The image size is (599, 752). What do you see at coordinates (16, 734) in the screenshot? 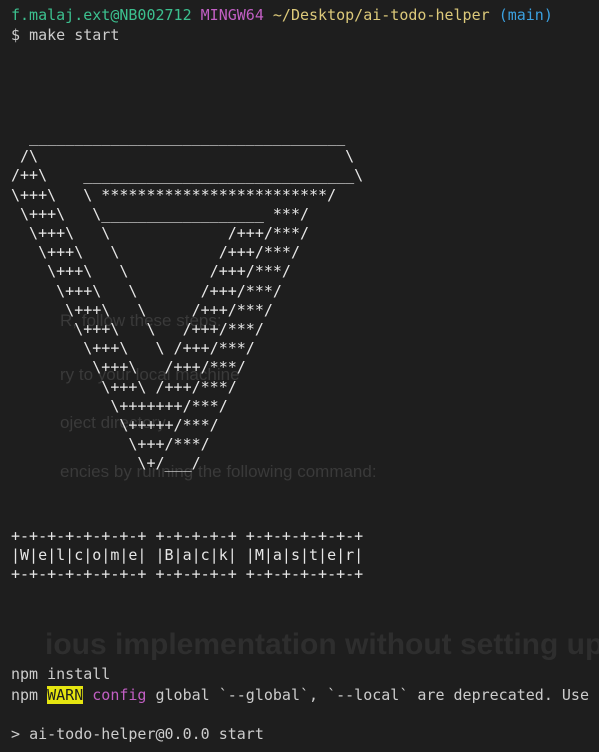
I see `start-symbol: >` at bounding box center [16, 734].